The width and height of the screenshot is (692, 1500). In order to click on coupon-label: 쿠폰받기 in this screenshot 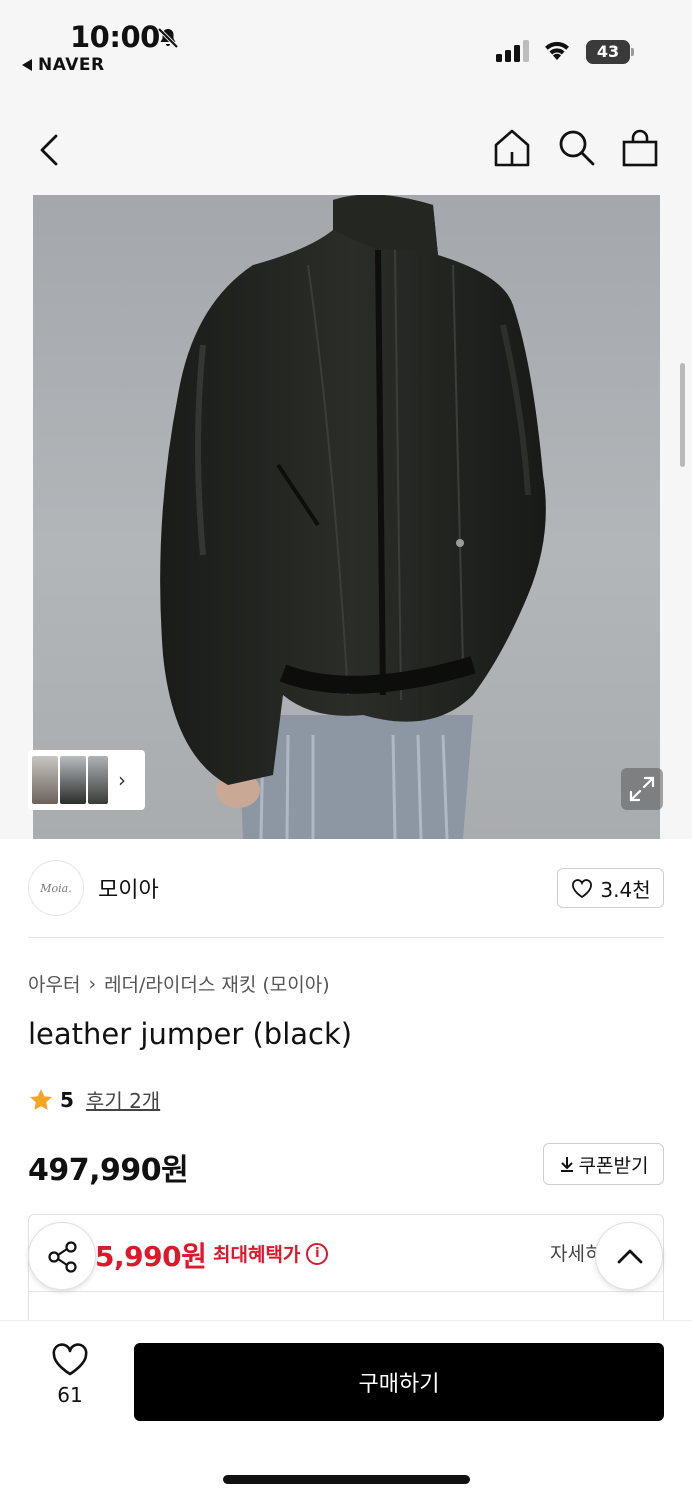, I will do `click(613, 1165)`.